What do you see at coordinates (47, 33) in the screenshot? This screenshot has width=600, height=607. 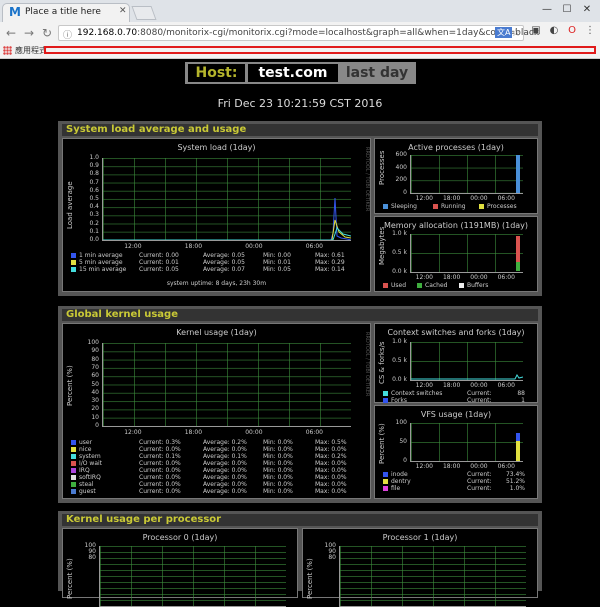 I see `reload-icon: ↻` at bounding box center [47, 33].